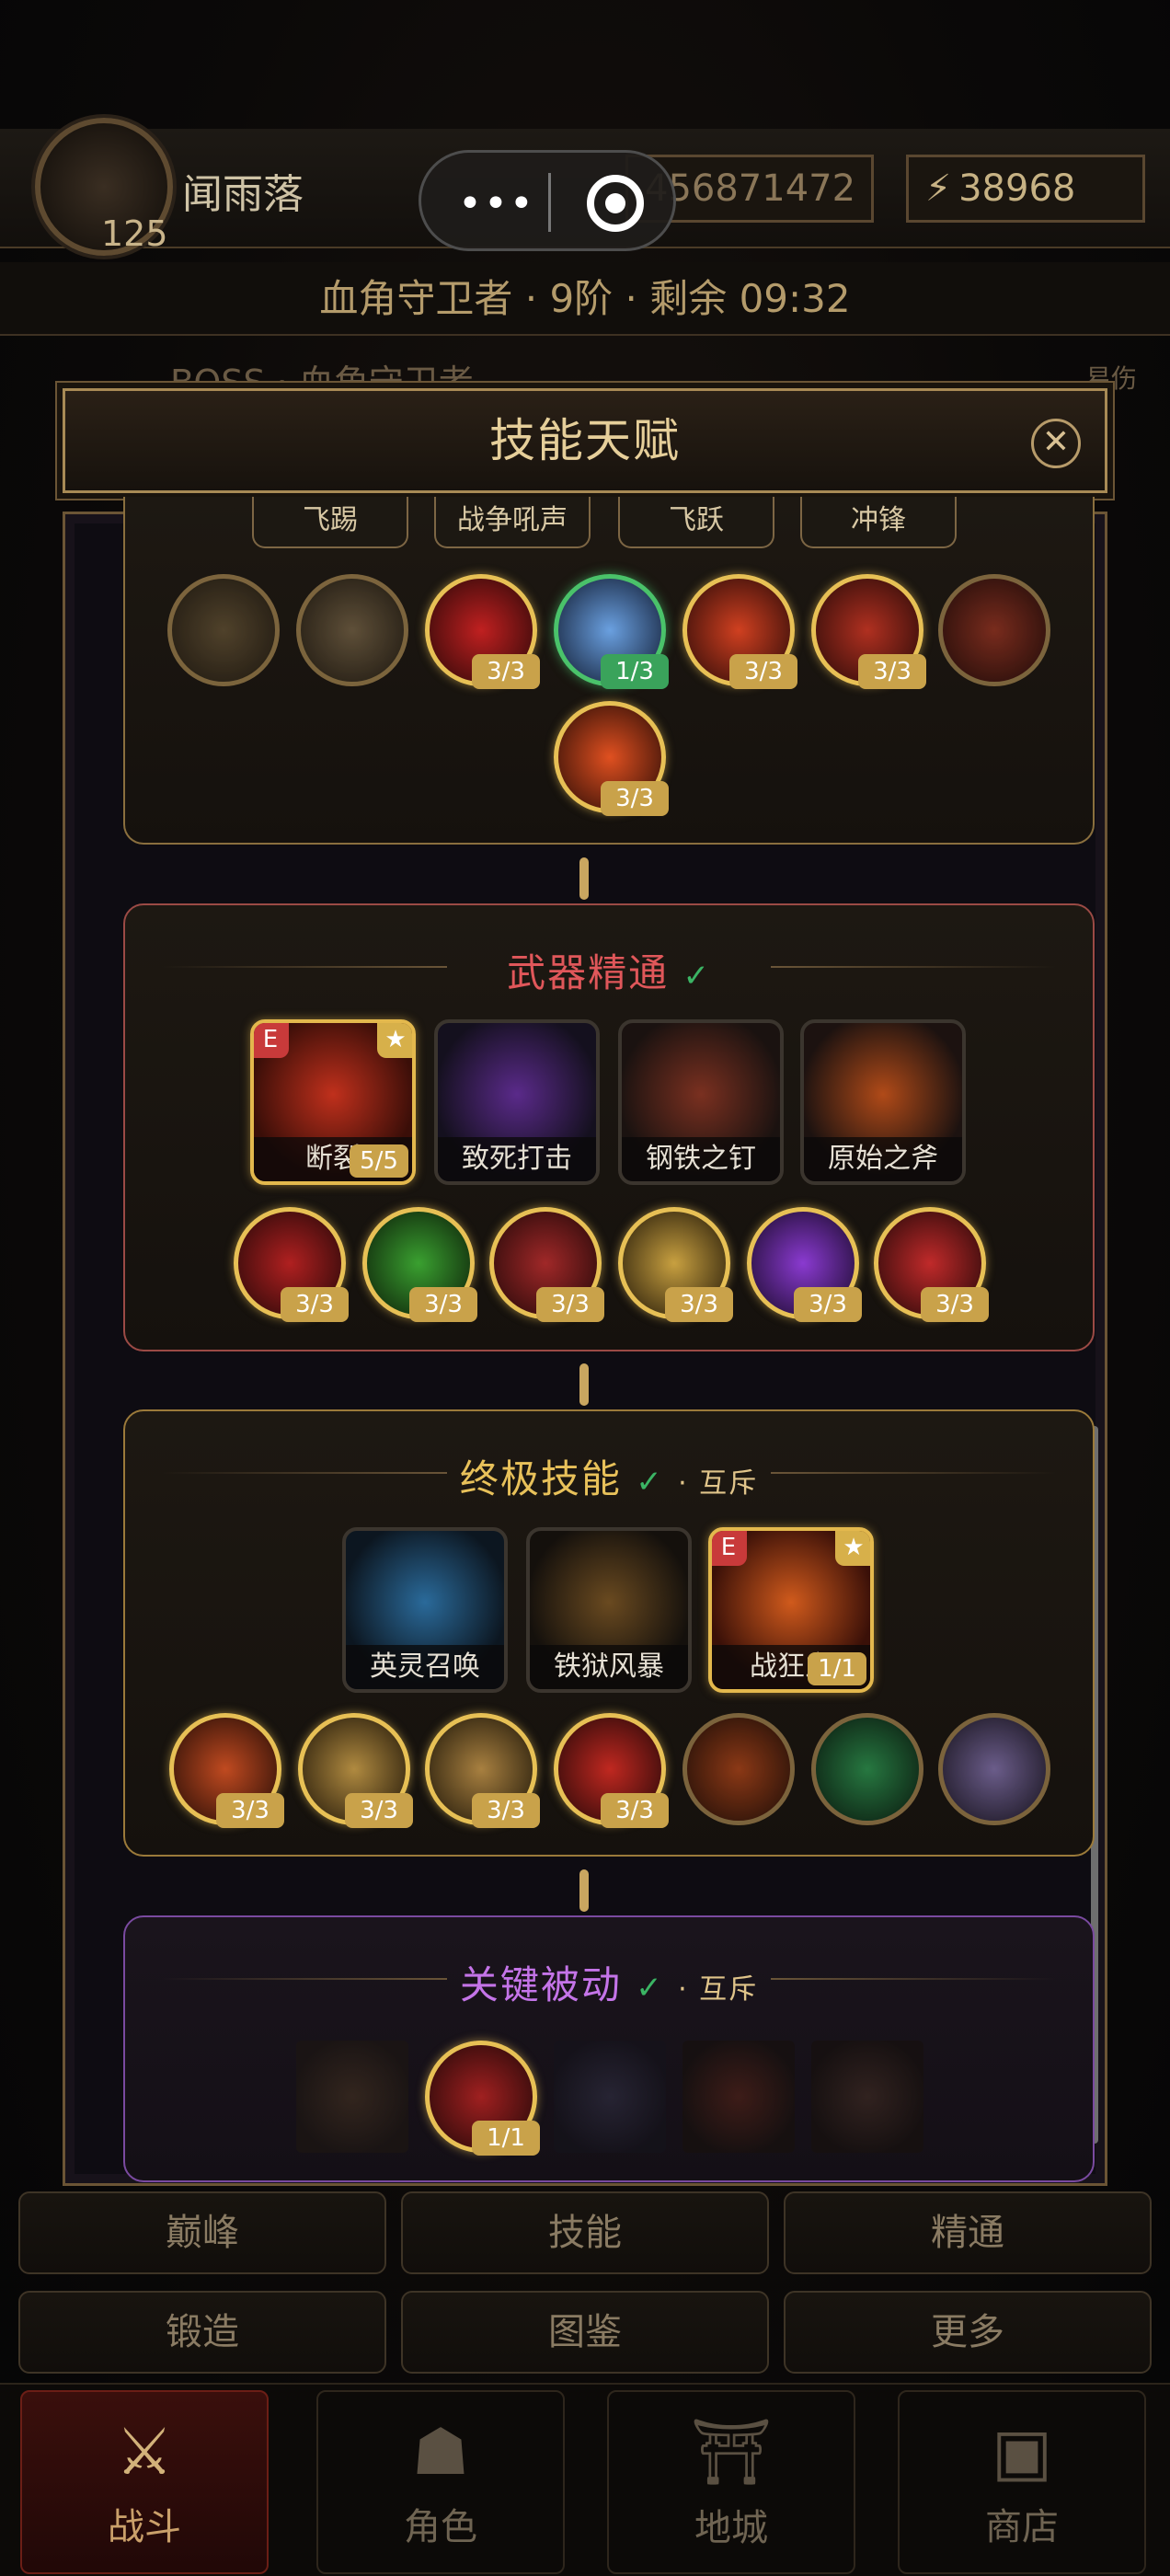 This screenshot has width=1170, height=2576. Describe the element at coordinates (333, 1102) in the screenshot. I see `skill-card-duanlie: E ★ 断裂 5/5` at that location.